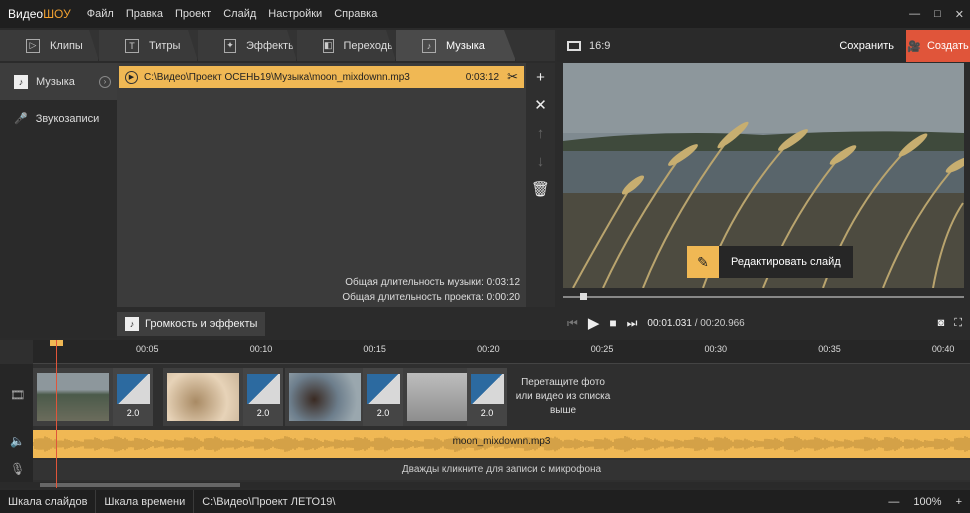  What do you see at coordinates (16, 426) in the screenshot?
I see `lane-icons: 🎞 🔈 🎙` at bounding box center [16, 426].